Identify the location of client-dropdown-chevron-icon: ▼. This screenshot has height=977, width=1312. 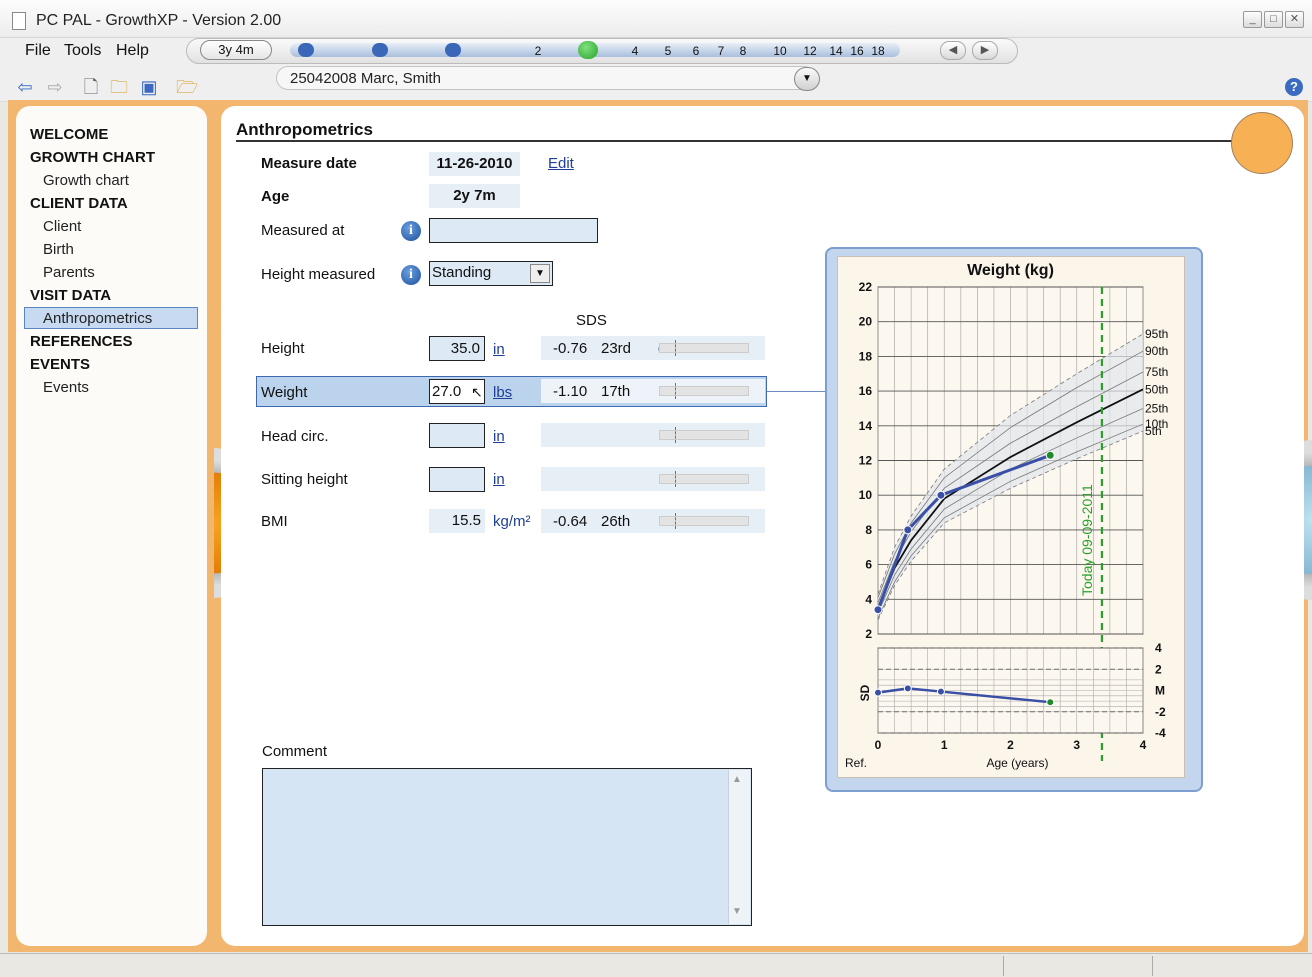
(807, 79).